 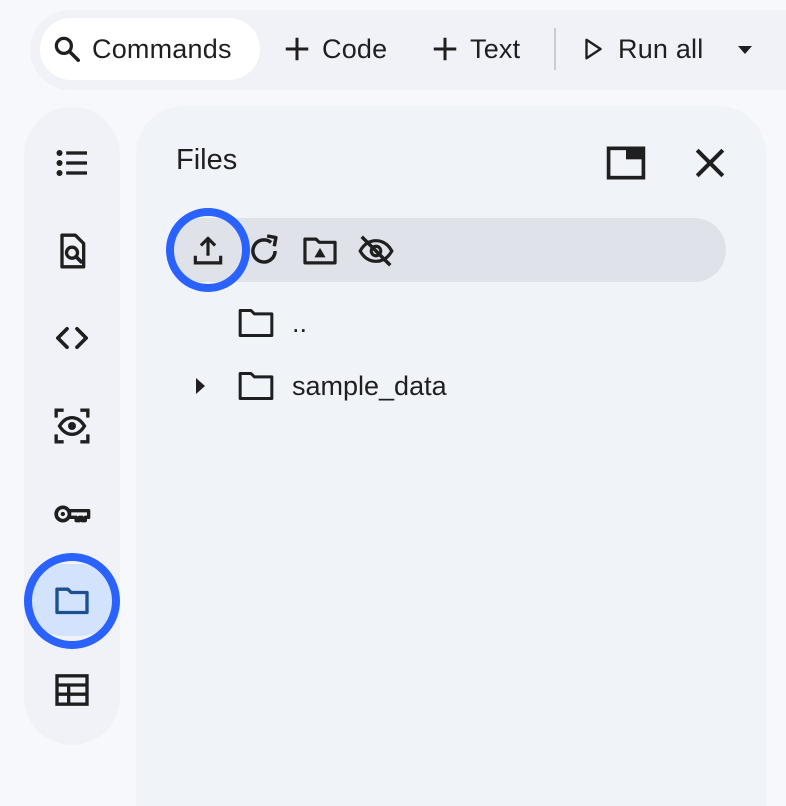 I want to click on run-all-label: Run all, so click(x=661, y=48).